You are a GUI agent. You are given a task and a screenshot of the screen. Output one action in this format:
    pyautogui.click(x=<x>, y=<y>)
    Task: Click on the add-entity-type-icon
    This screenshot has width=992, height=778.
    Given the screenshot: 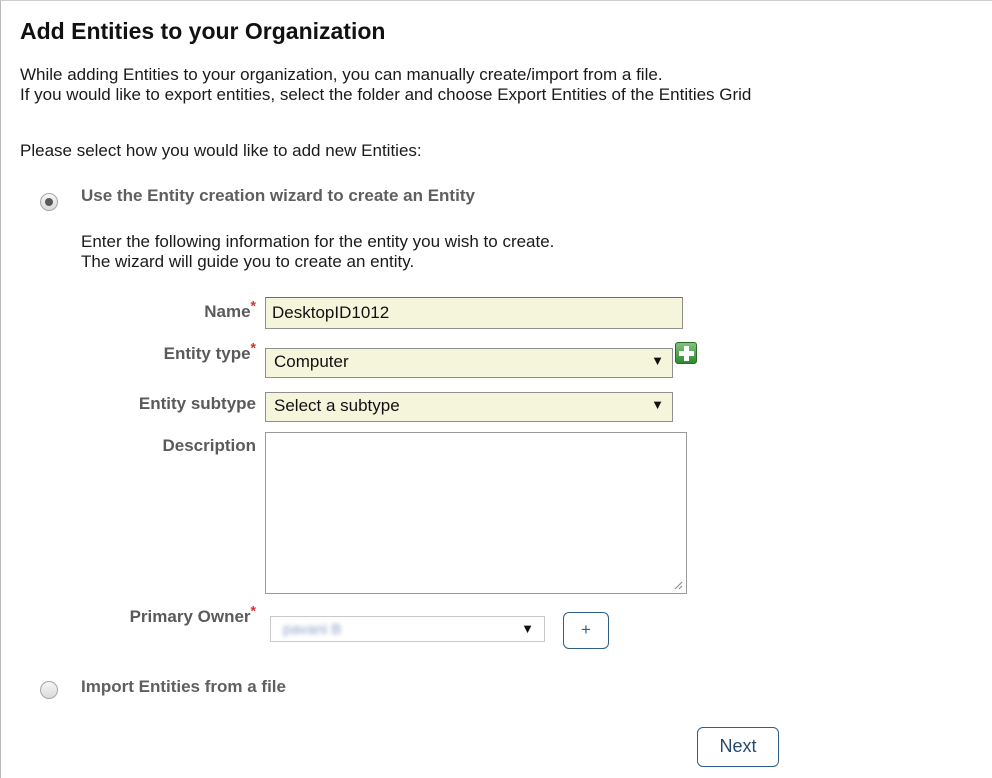 What is the action you would take?
    pyautogui.click(x=686, y=353)
    